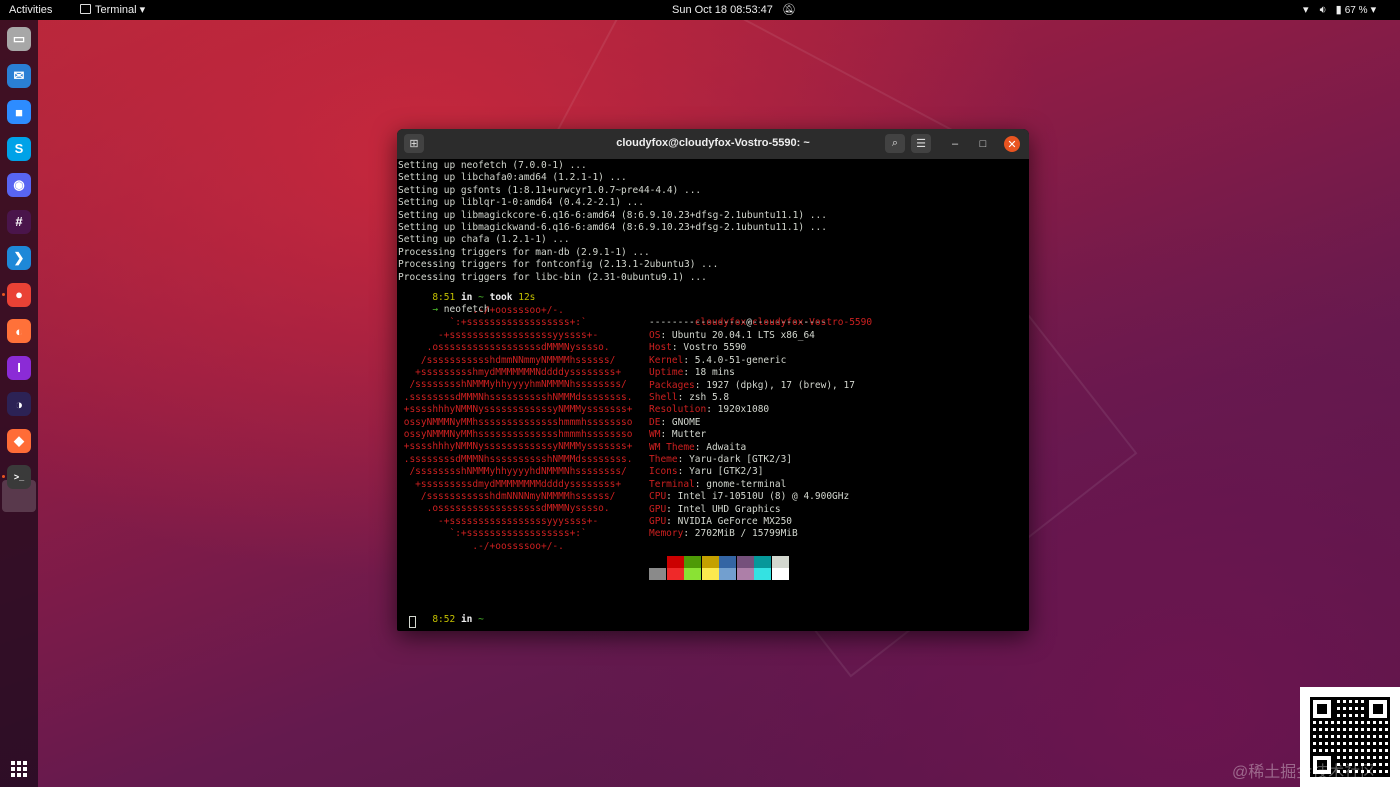  Describe the element at coordinates (678, 435) in the screenshot. I see `neofetch-field: WM: Mutter` at that location.